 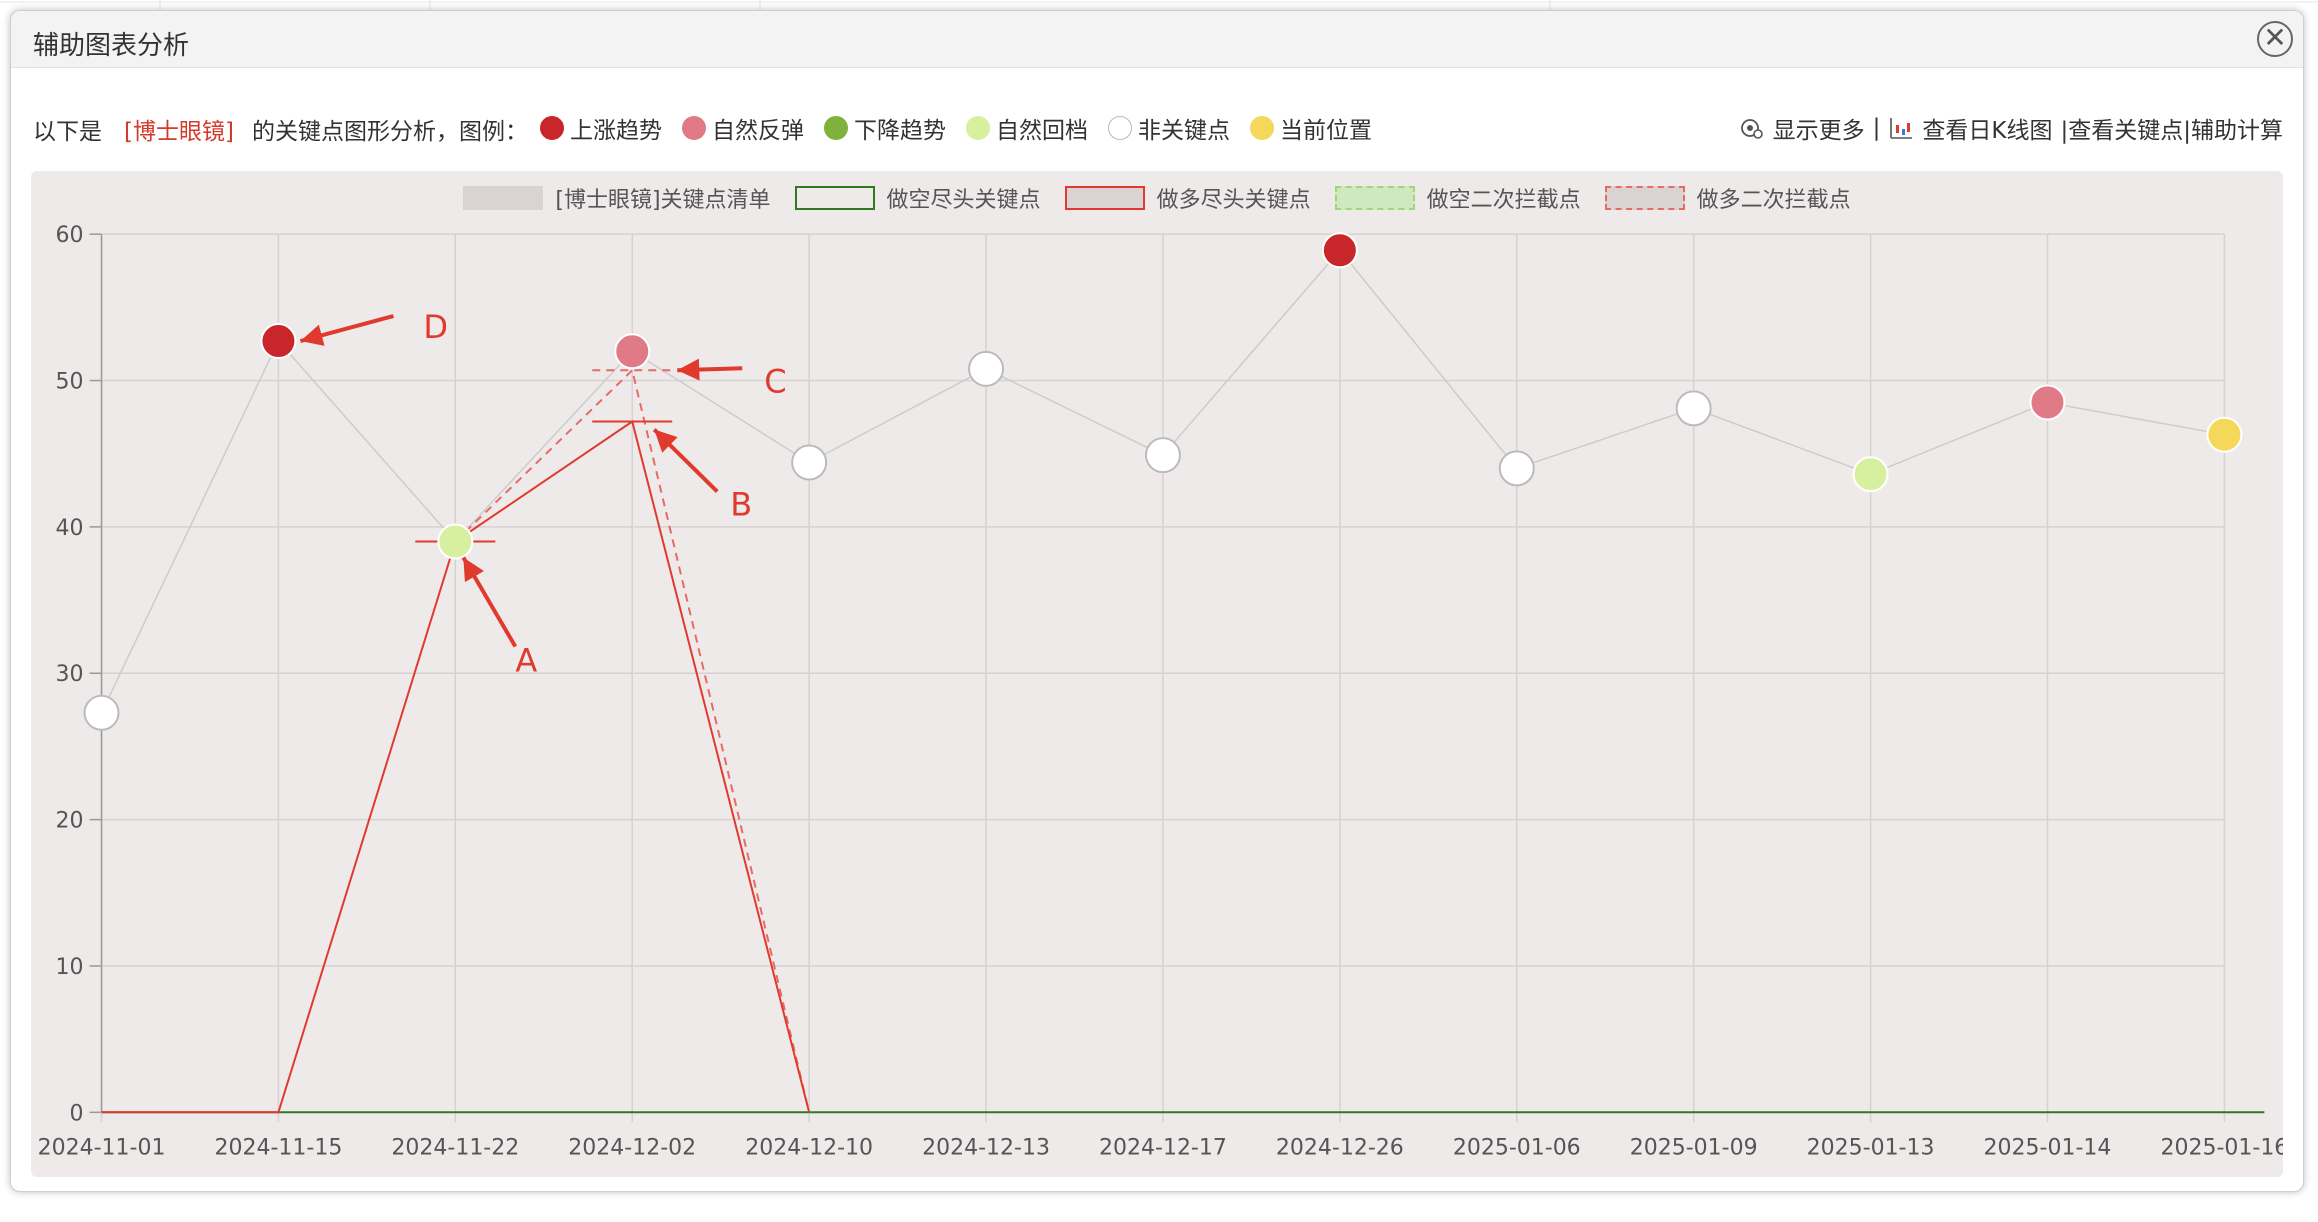 What do you see at coordinates (1819, 128) in the screenshot?
I see `show-more-link: 显示更多` at bounding box center [1819, 128].